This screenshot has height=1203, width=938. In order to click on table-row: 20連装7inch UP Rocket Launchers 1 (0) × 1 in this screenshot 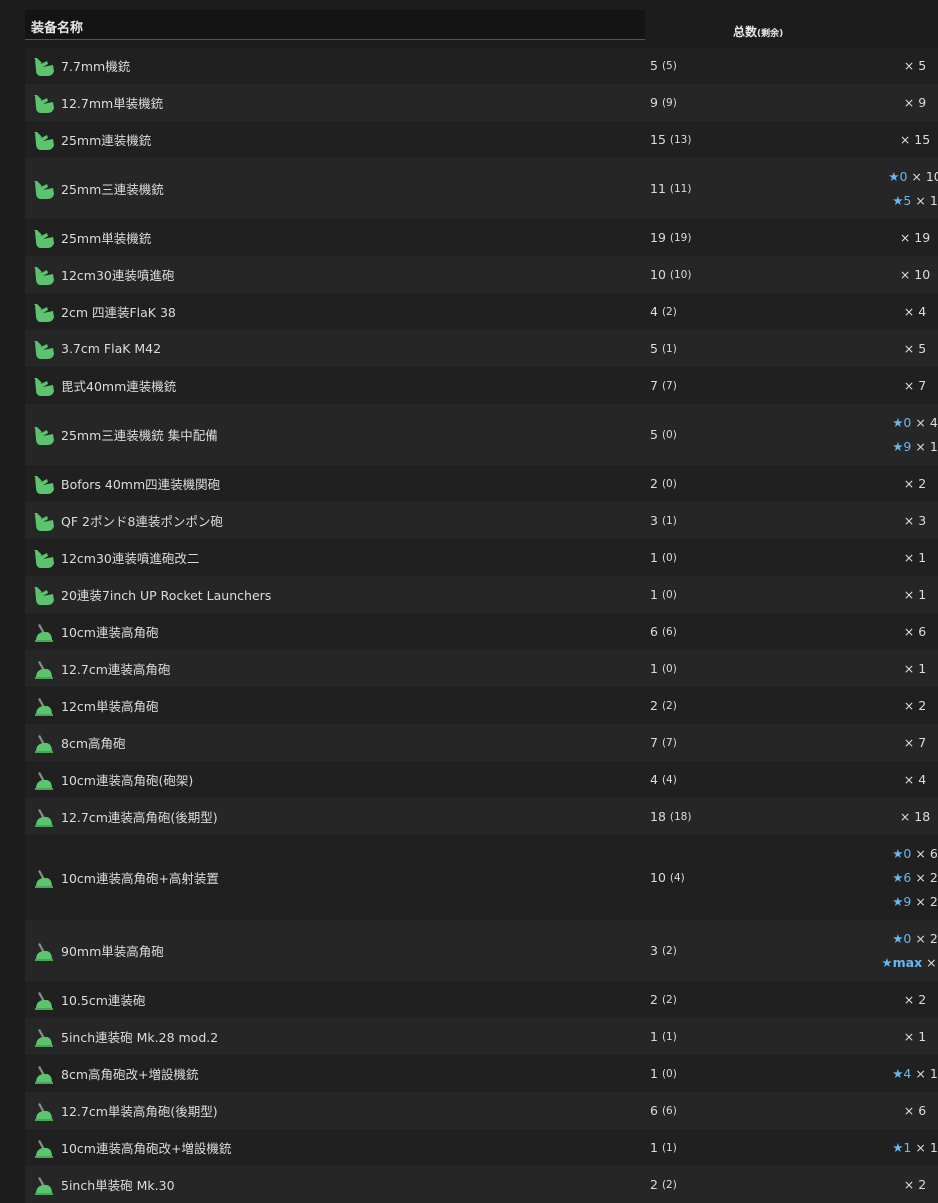, I will do `click(481, 594)`.